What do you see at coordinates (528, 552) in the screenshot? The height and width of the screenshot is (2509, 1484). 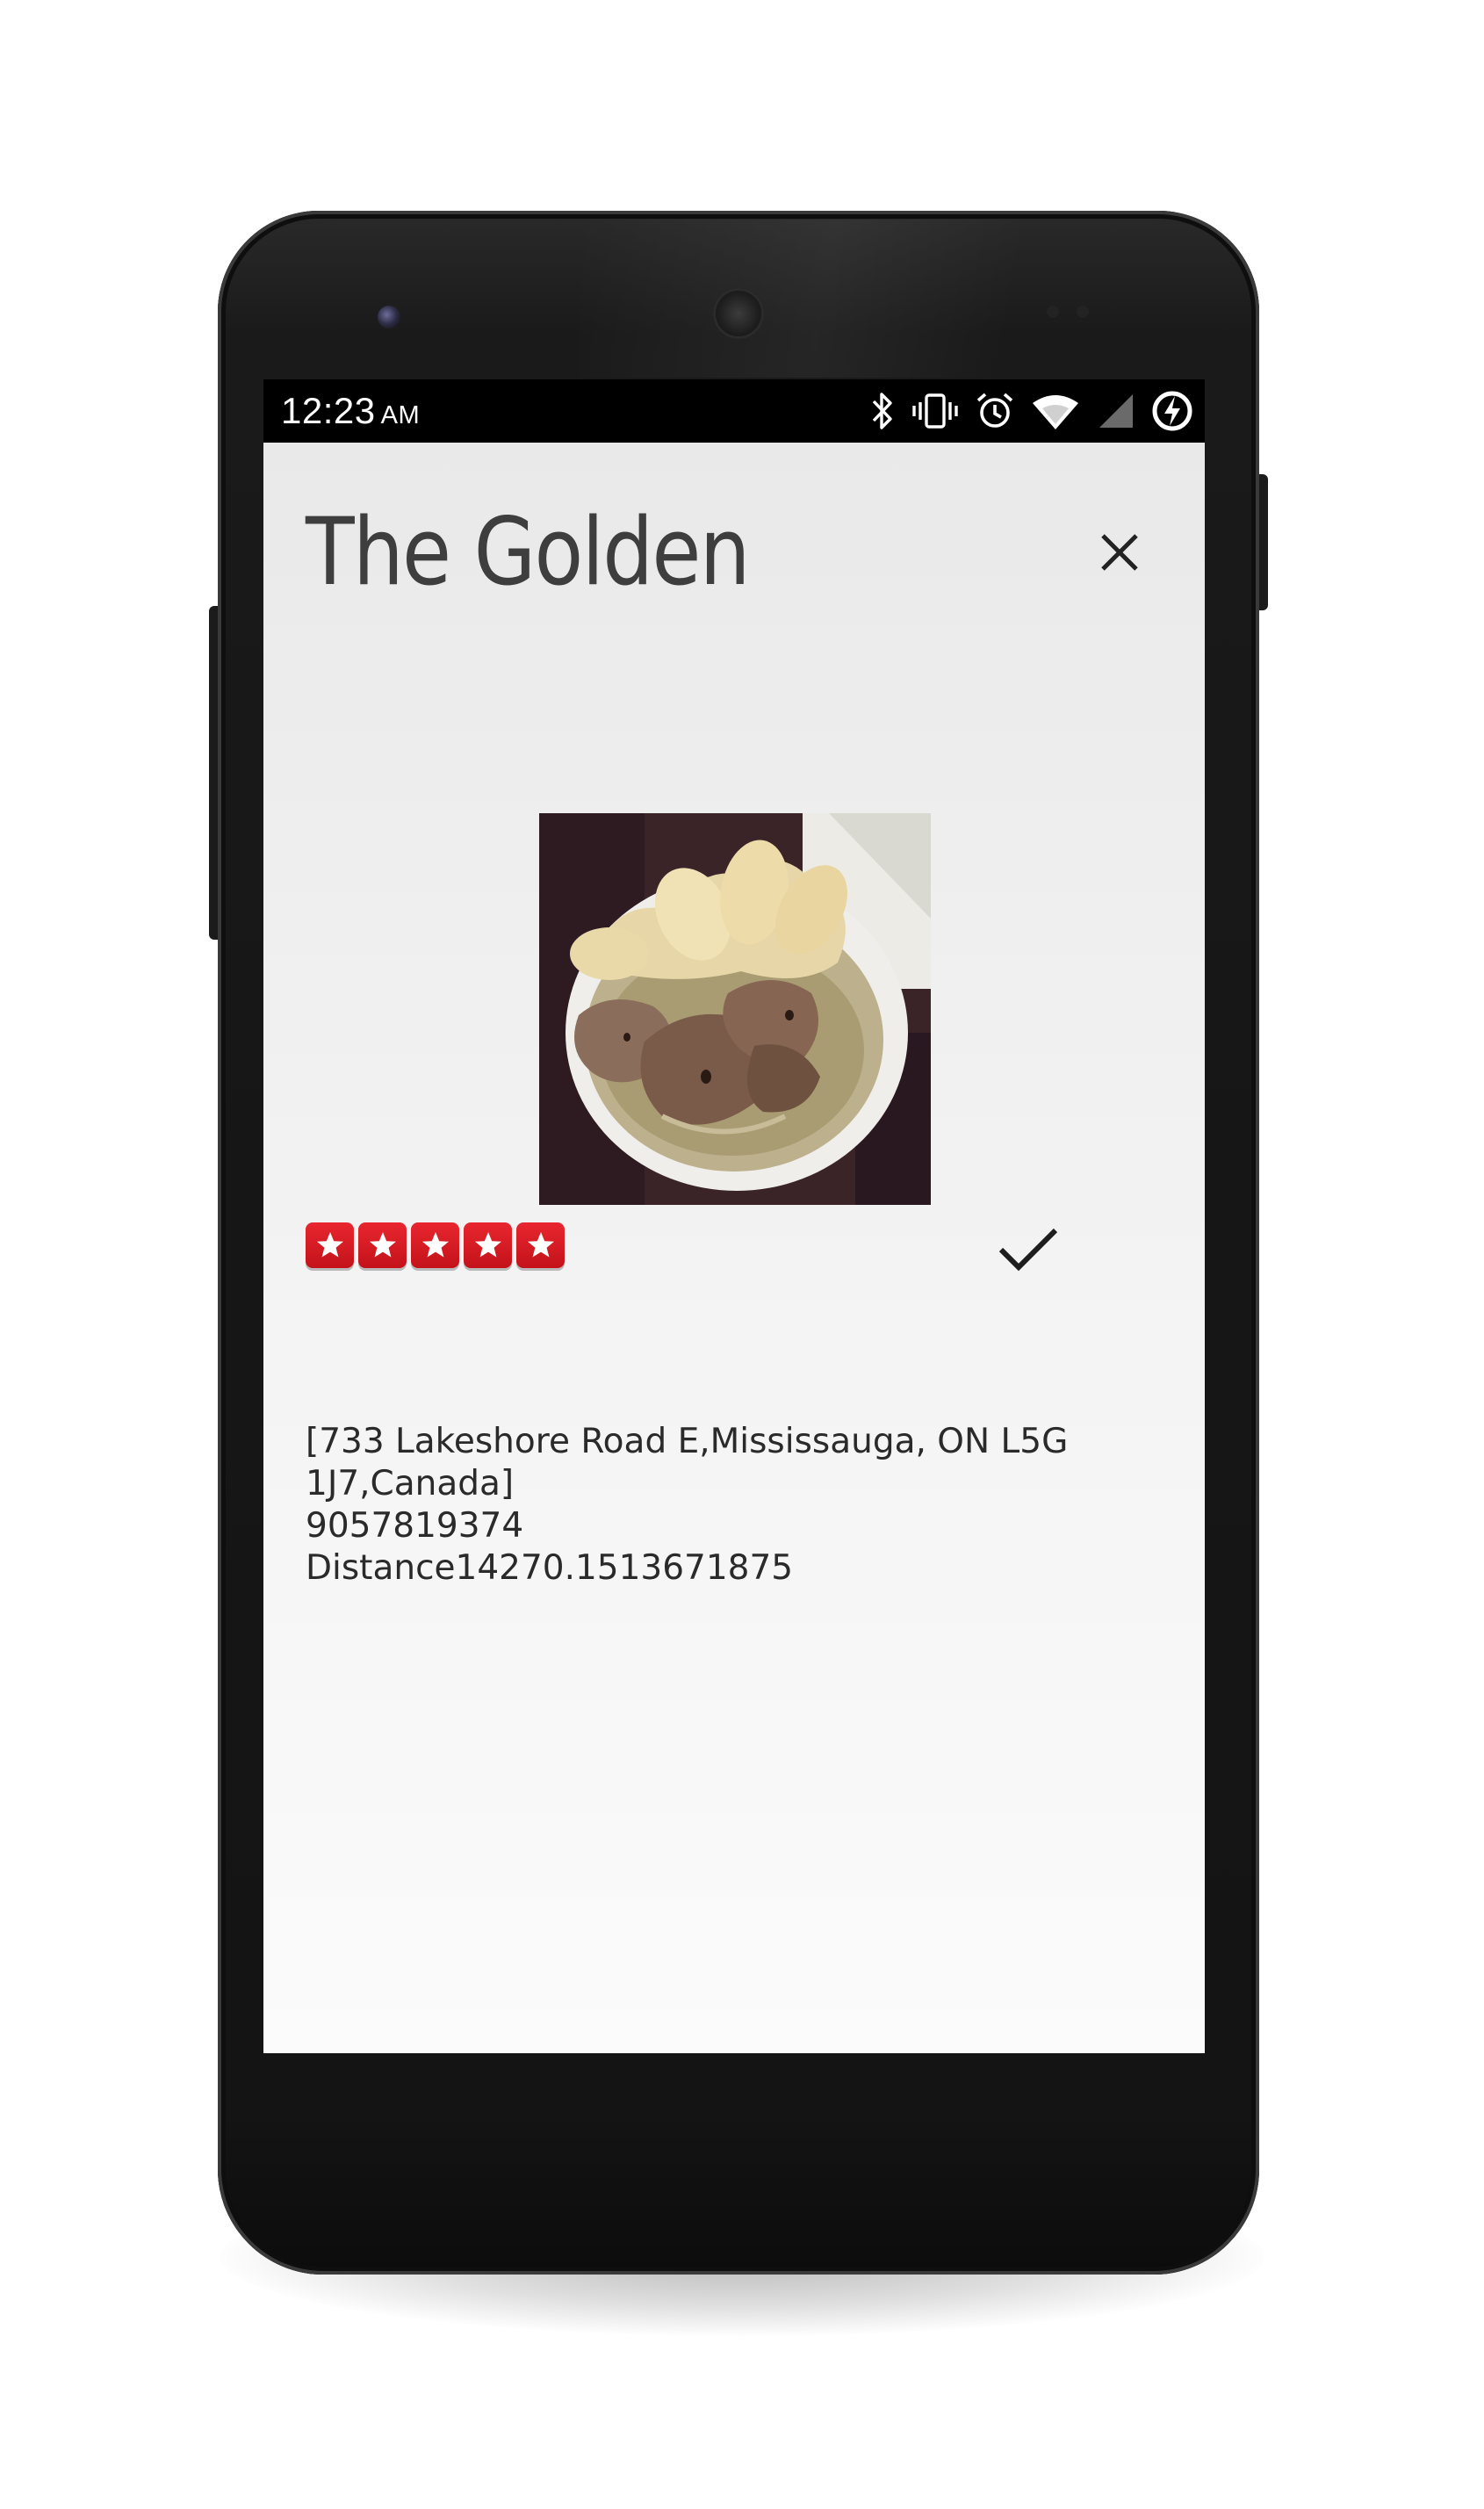 I see `place-title: The Golden` at bounding box center [528, 552].